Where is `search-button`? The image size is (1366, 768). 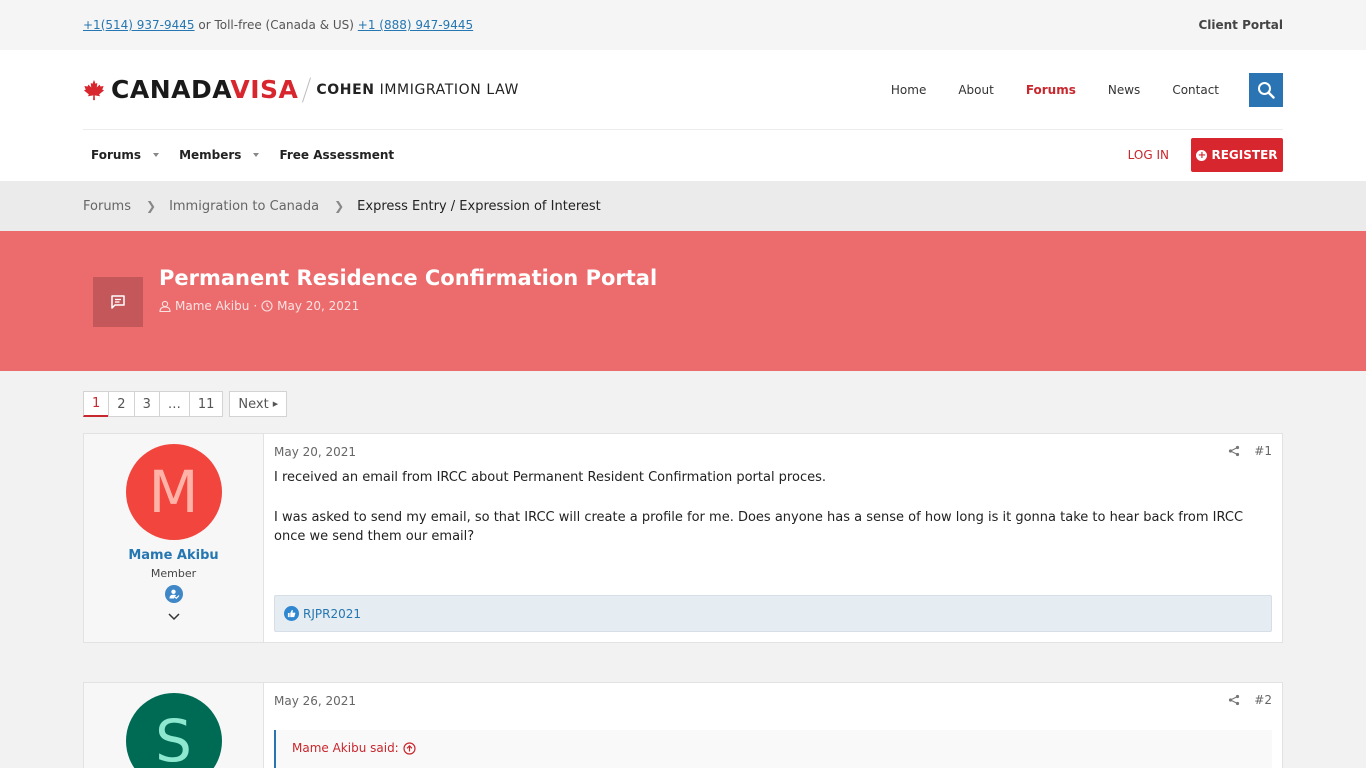
search-button is located at coordinates (1266, 89).